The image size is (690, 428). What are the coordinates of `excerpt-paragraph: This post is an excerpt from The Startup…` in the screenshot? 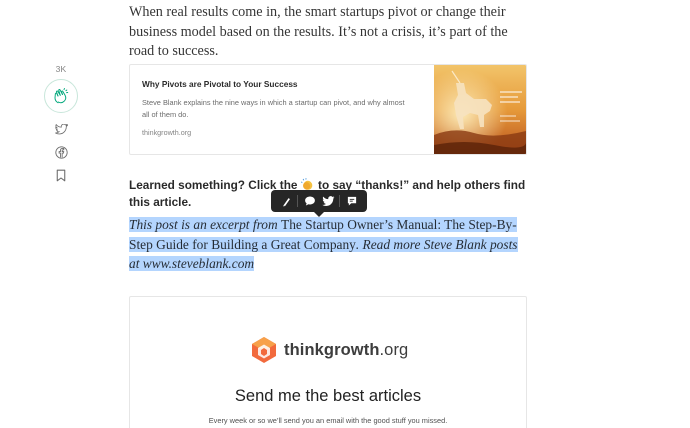 It's located at (329, 244).